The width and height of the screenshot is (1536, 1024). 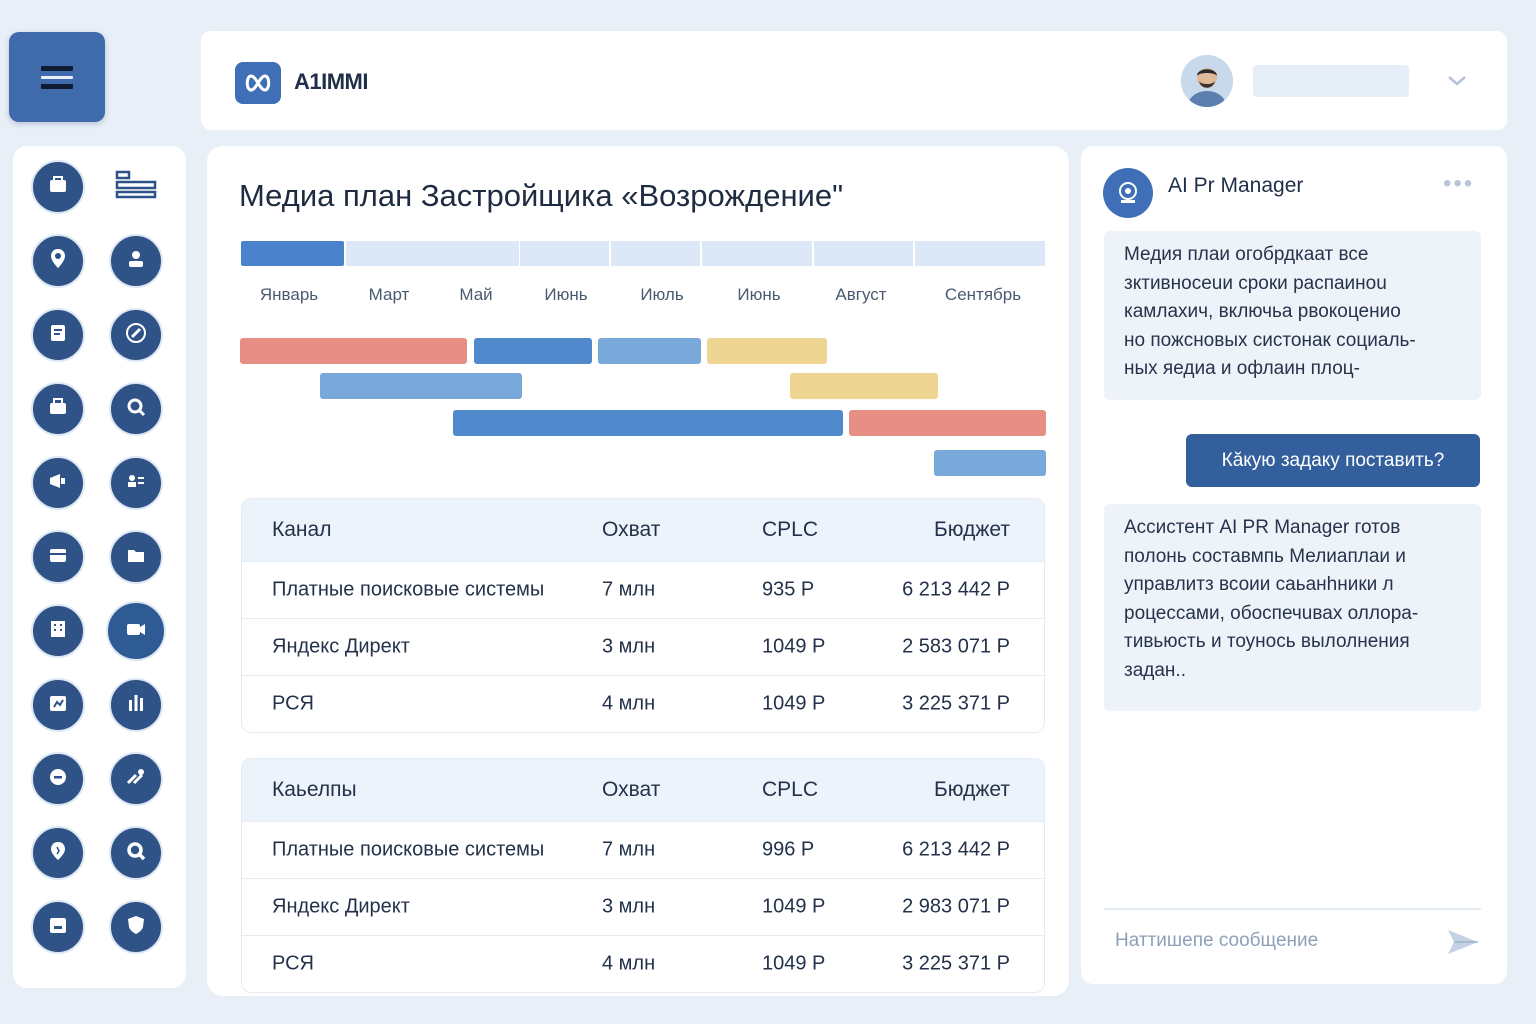 I want to click on sidebar-item-video, so click(x=136, y=631).